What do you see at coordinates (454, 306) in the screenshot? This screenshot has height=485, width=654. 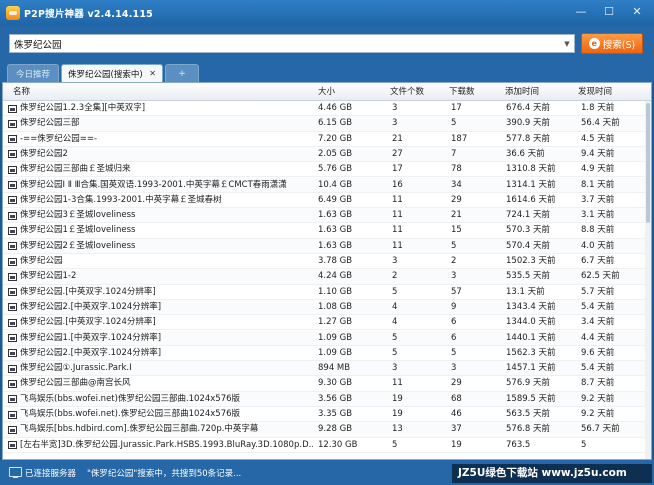 I see `row-downloads: 9` at bounding box center [454, 306].